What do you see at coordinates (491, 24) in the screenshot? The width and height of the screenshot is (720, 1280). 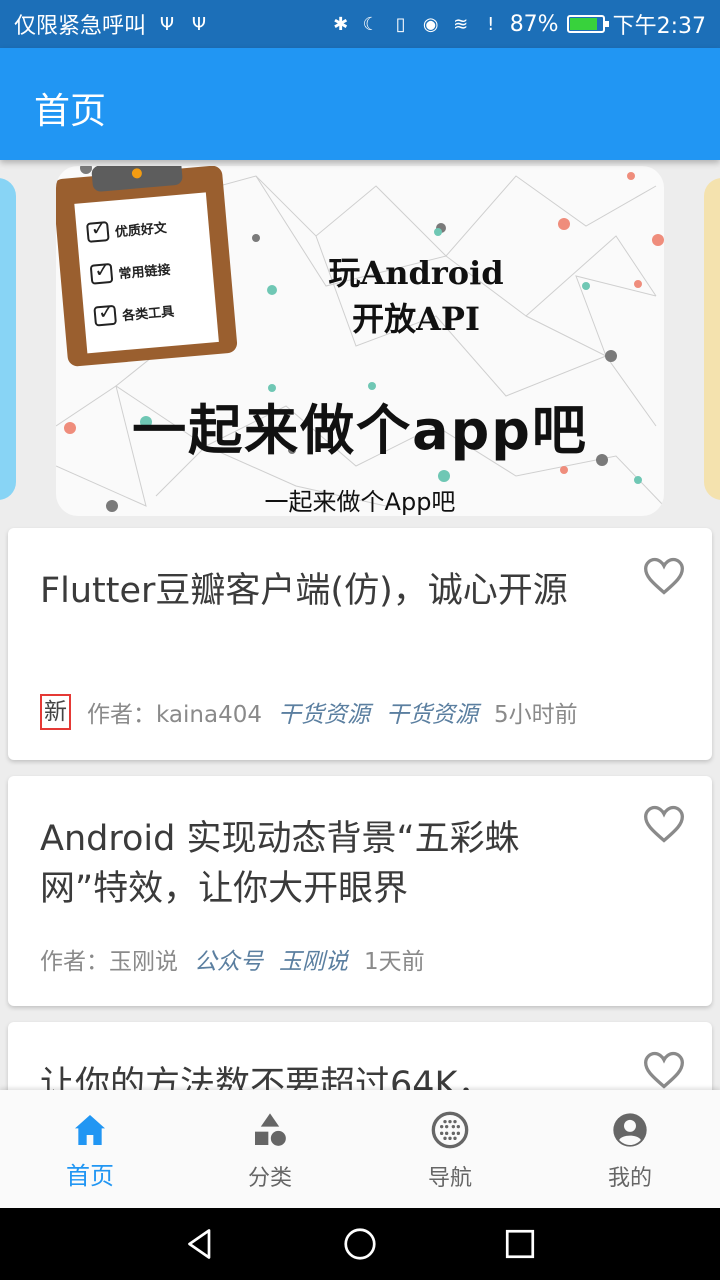 I see `alert-icon: !` at bounding box center [491, 24].